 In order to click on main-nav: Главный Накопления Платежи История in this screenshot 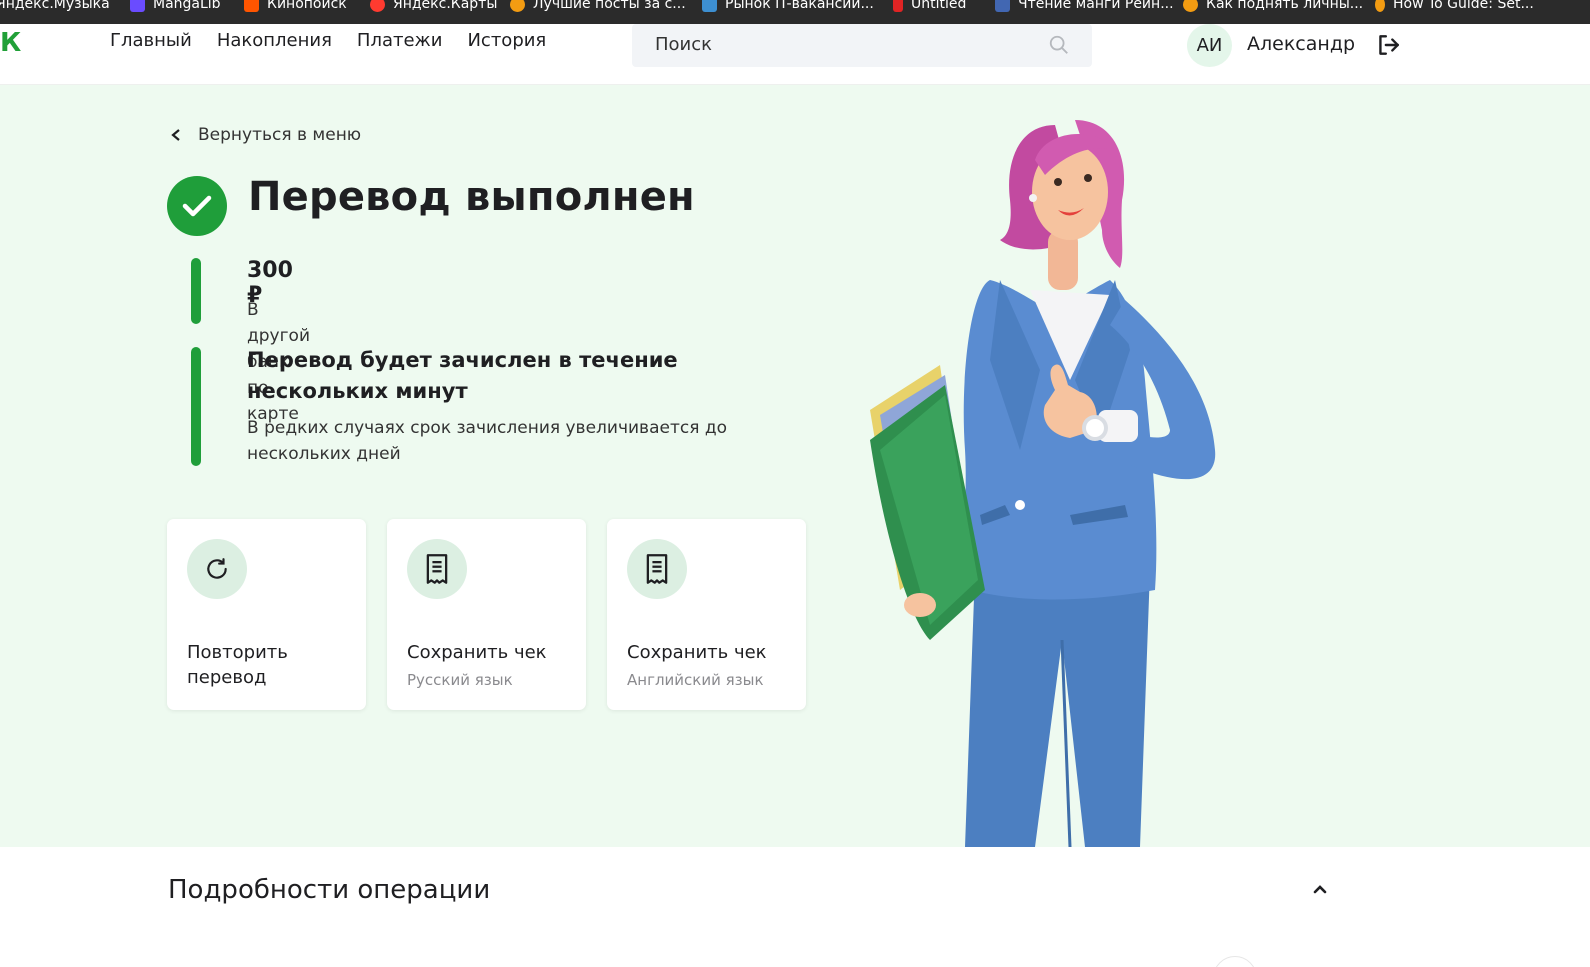, I will do `click(340, 40)`.